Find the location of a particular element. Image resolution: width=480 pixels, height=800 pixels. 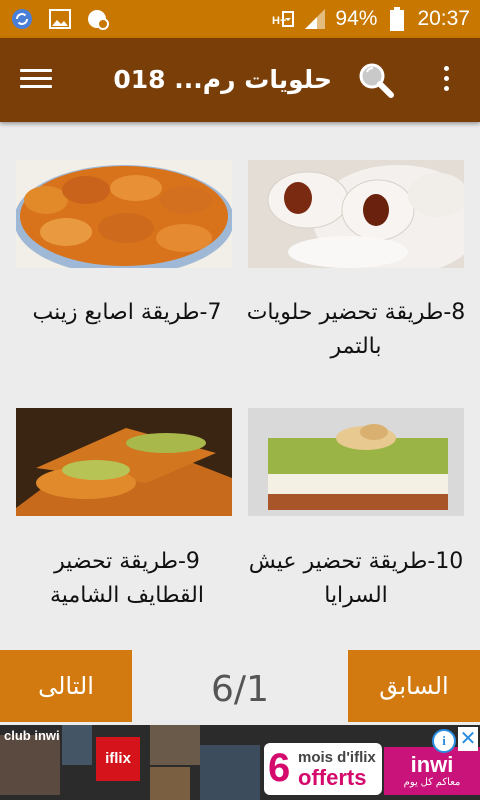

ad-brand-name: inwi is located at coordinates (432, 764).